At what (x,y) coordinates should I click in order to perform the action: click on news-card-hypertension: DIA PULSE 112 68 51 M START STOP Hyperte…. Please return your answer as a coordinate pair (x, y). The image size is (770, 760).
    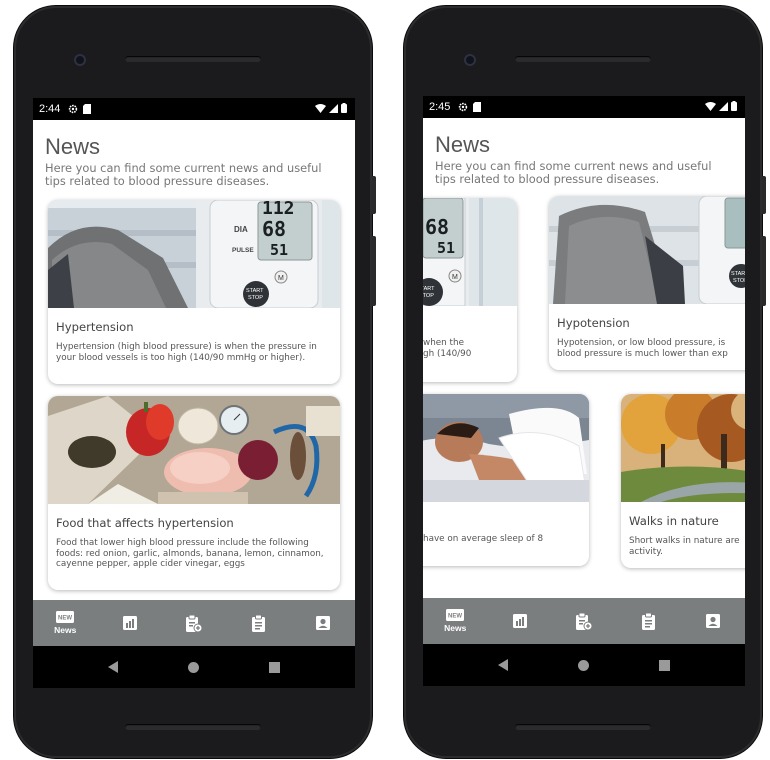
    Looking at the image, I should click on (194, 292).